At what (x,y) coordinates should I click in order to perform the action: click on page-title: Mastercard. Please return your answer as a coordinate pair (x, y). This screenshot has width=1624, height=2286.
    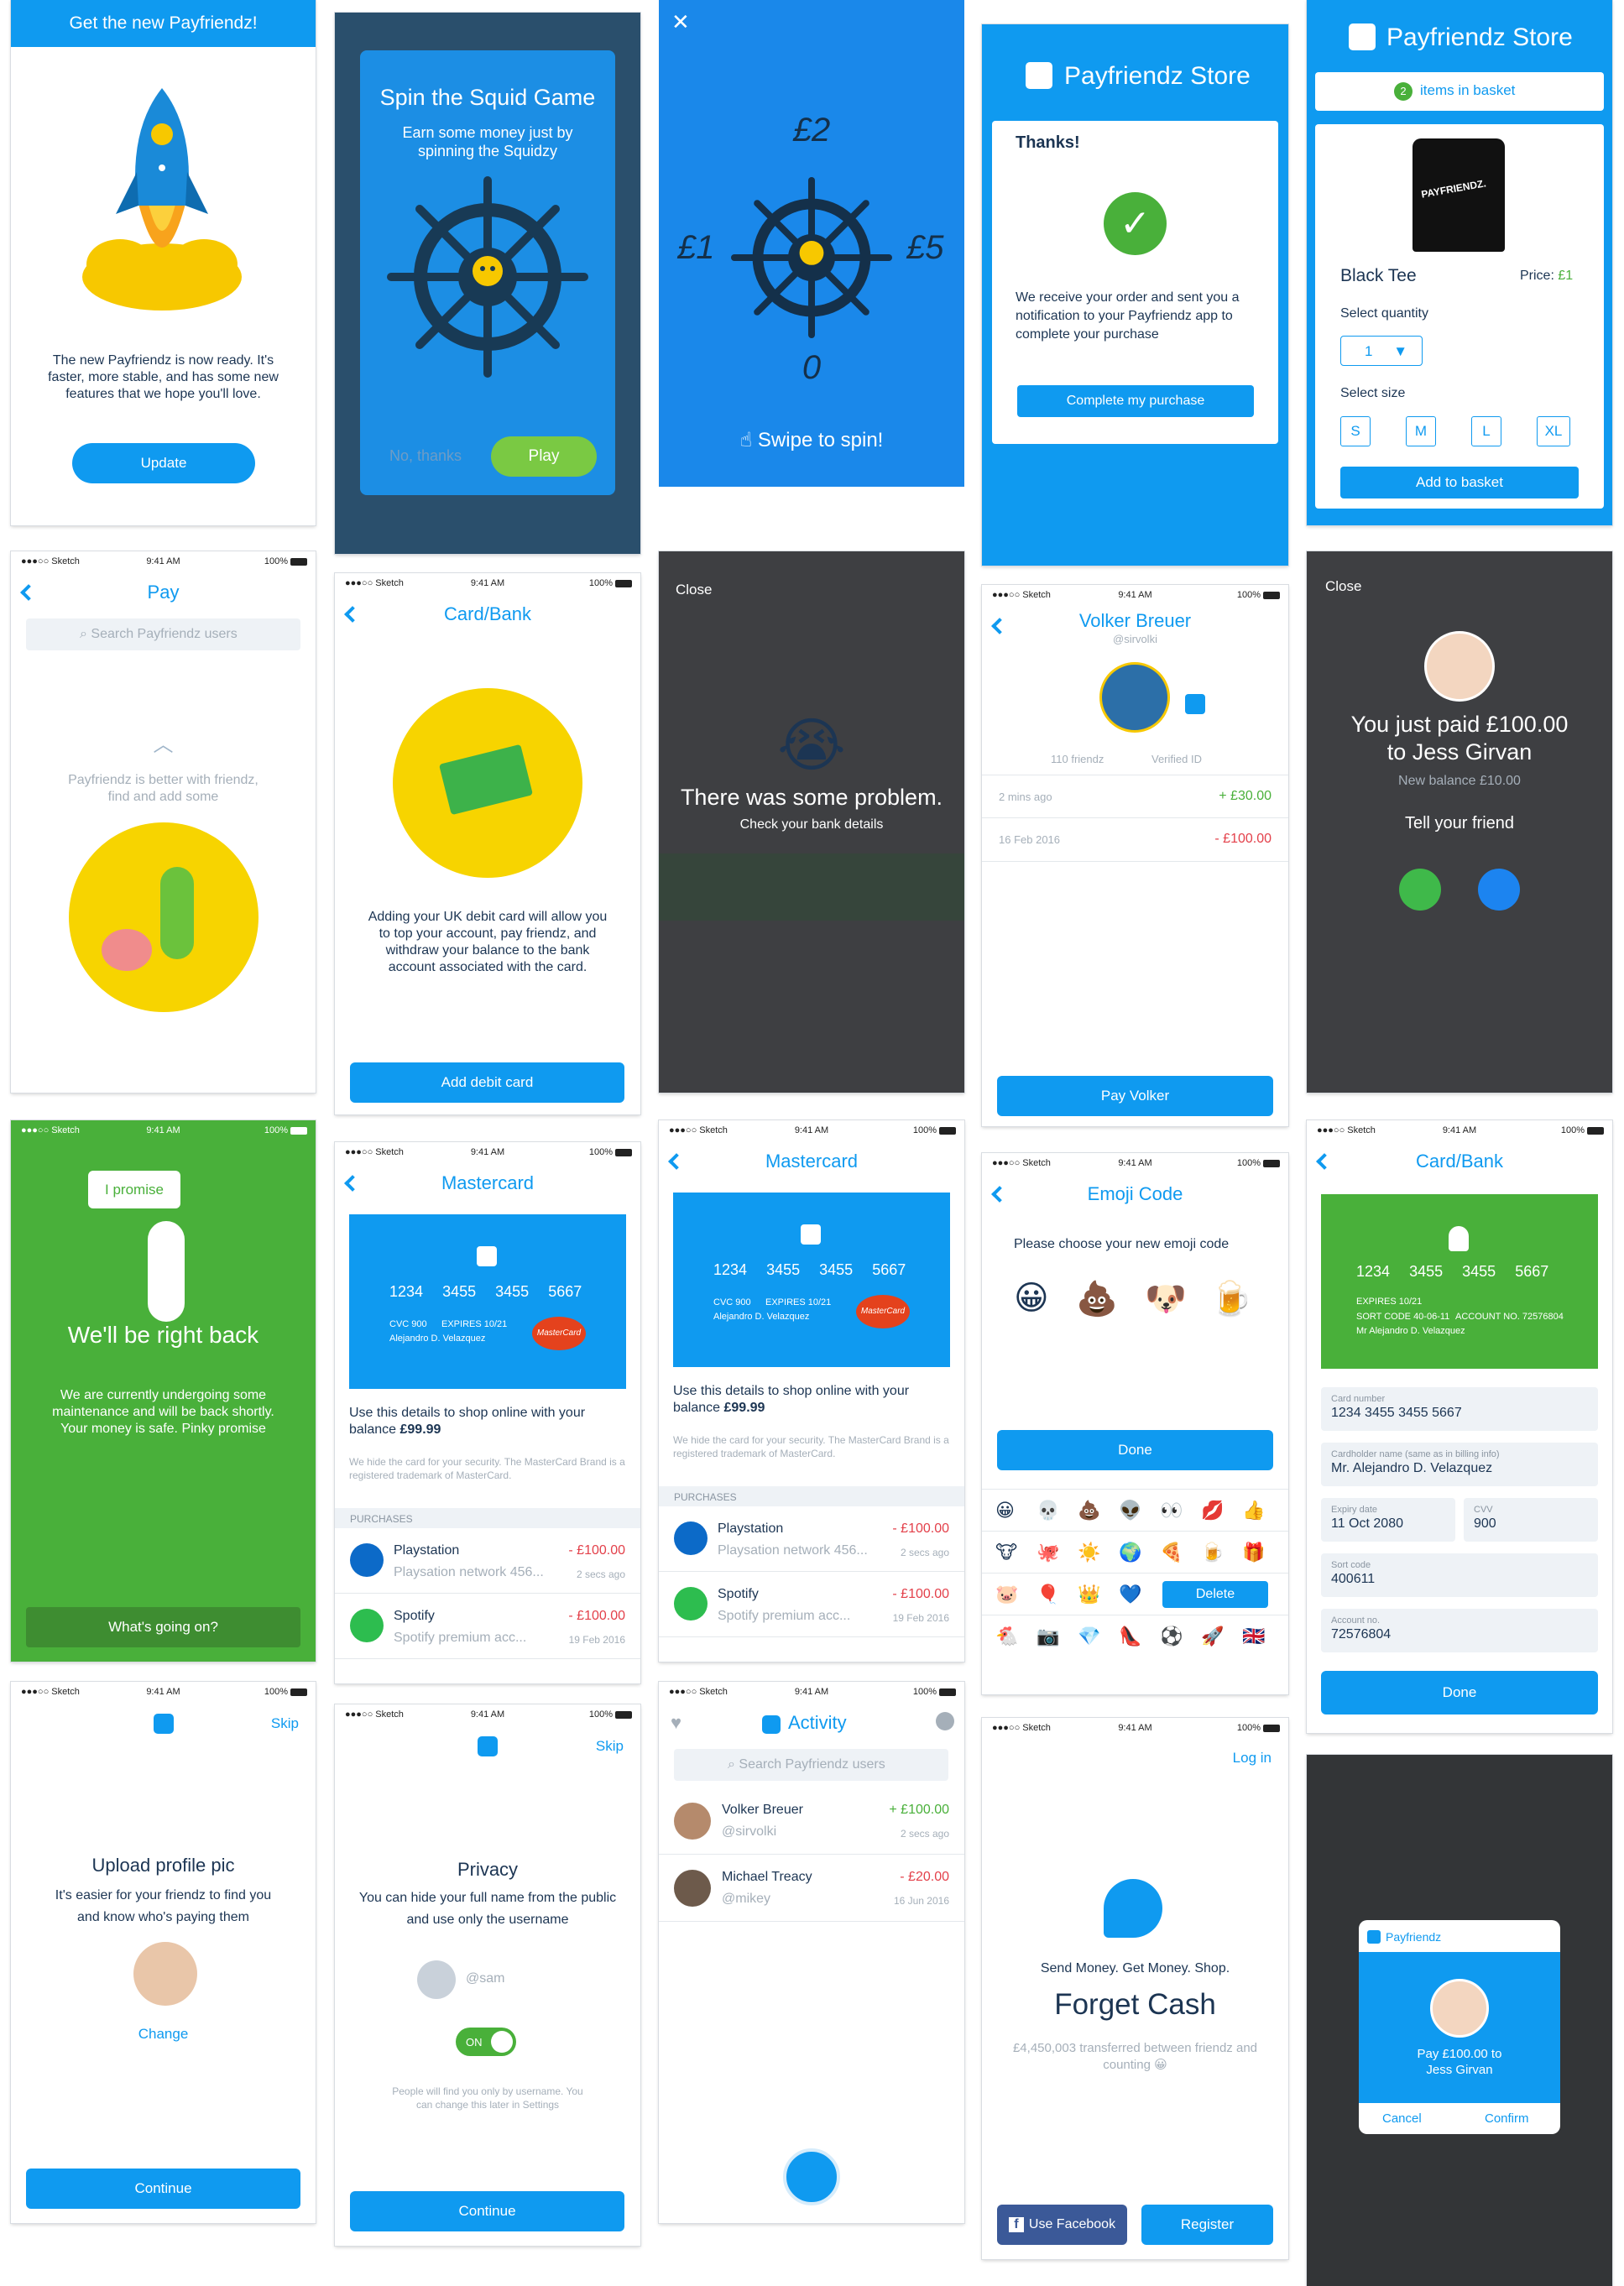
    Looking at the image, I should click on (812, 1161).